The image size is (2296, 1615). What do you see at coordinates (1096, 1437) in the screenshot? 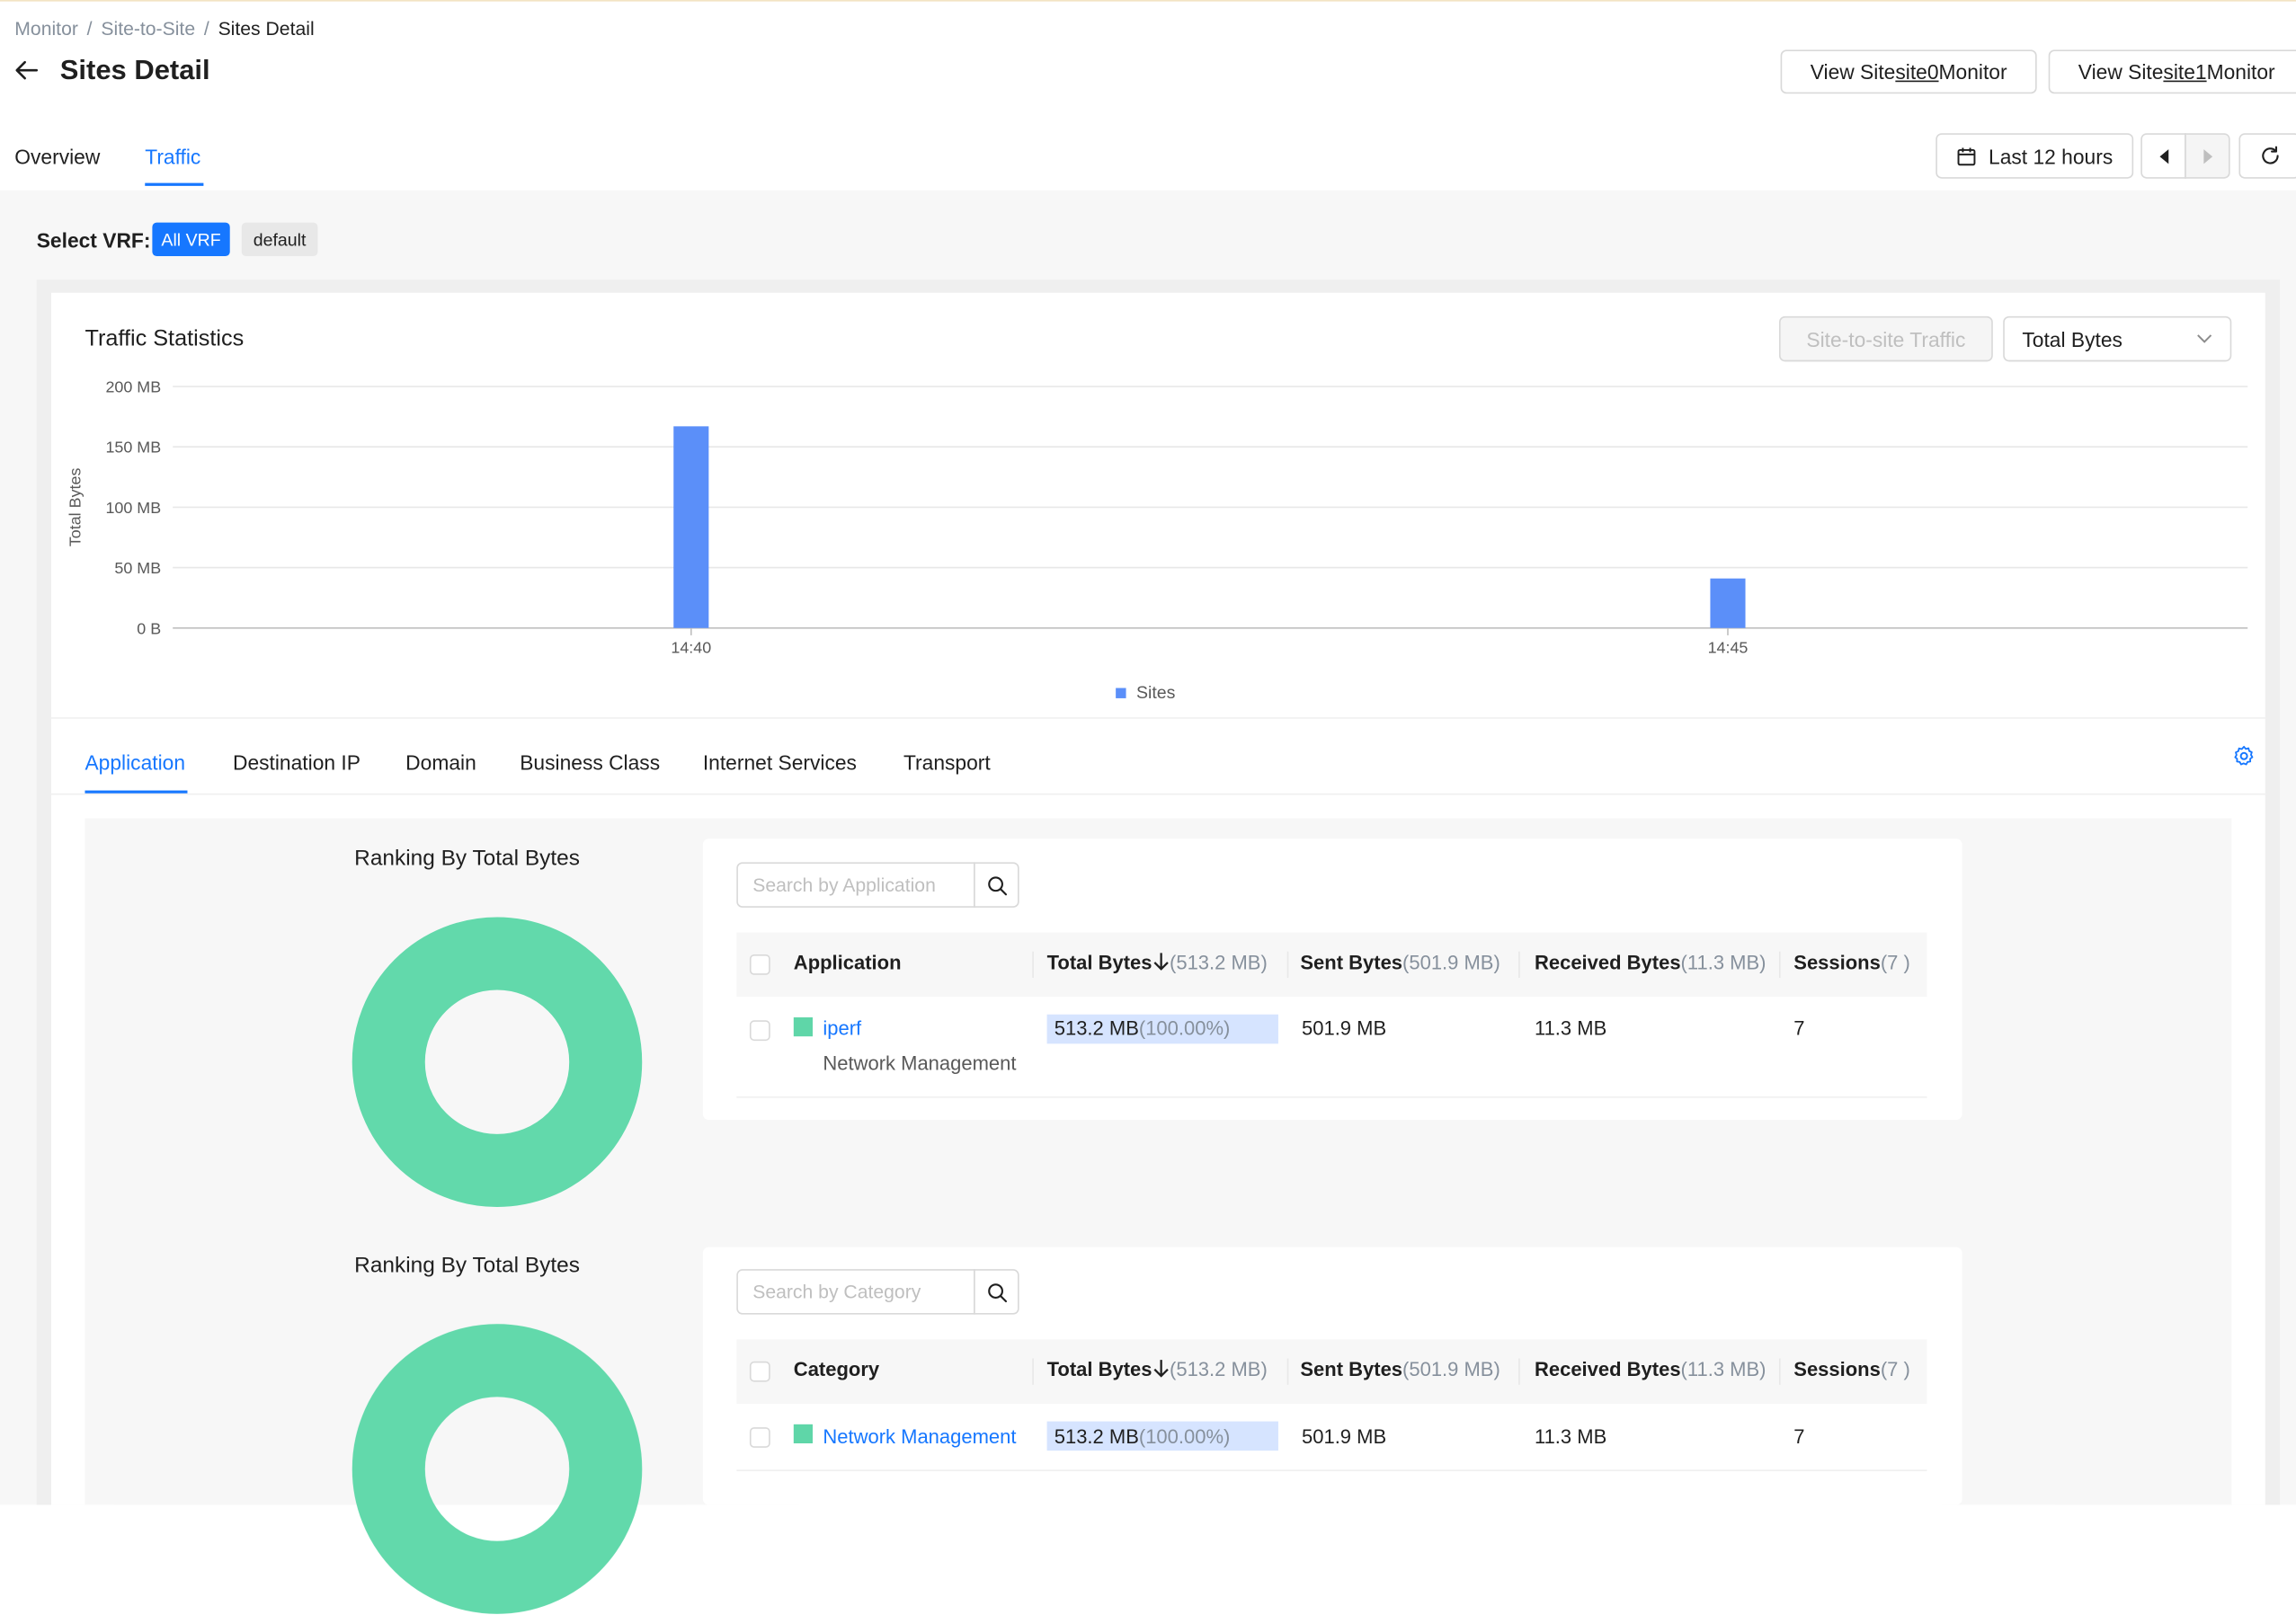
I see `total-bytes: 513.2 MB` at bounding box center [1096, 1437].